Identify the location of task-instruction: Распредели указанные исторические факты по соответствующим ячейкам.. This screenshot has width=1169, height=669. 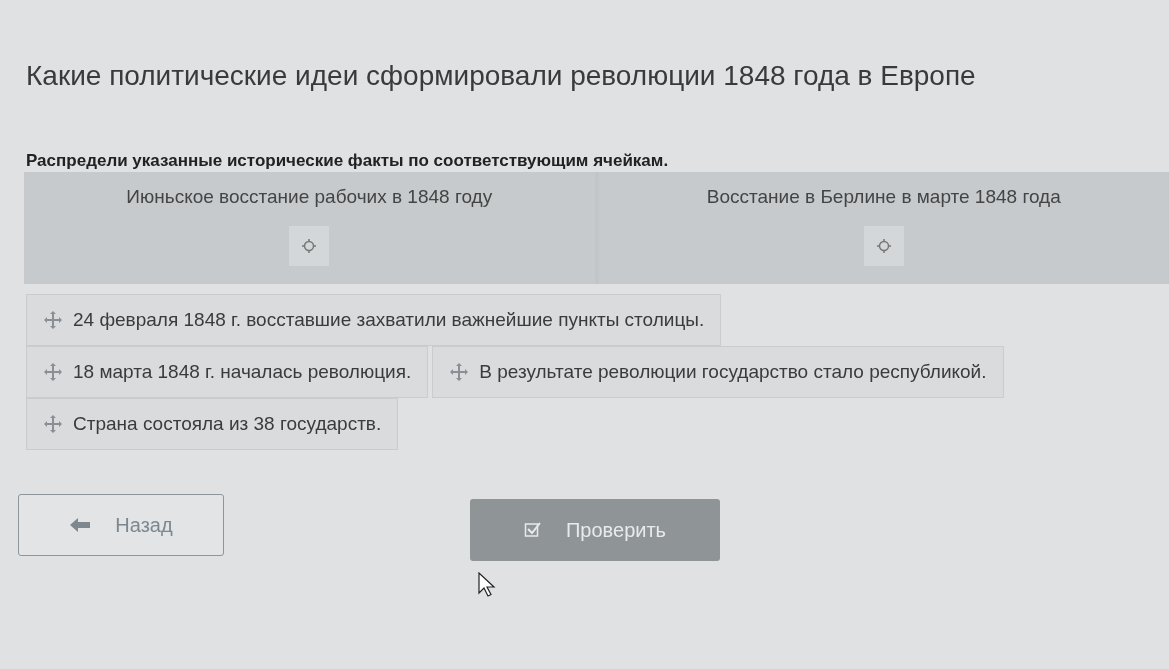
(347, 161).